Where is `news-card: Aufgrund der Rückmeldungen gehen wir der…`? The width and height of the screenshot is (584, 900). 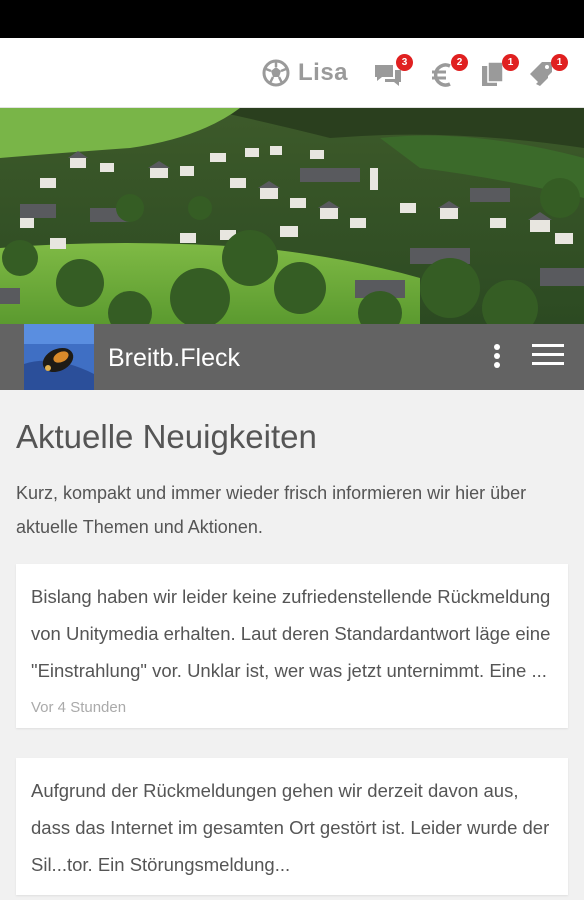 news-card: Aufgrund der Rückmeldungen gehen wir der… is located at coordinates (292, 826).